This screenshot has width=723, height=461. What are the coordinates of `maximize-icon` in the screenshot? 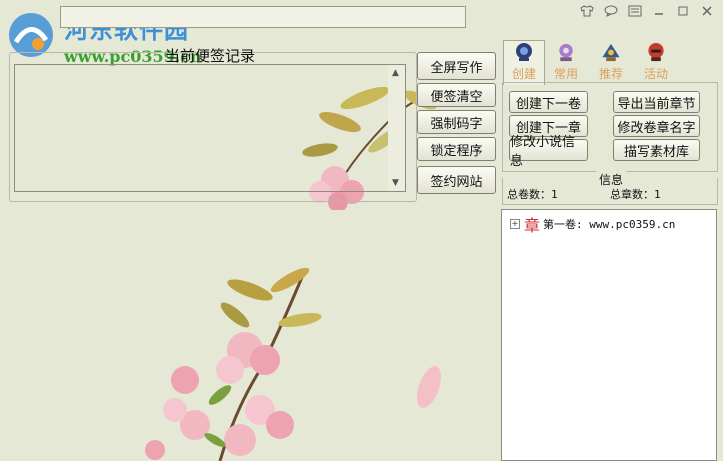 It's located at (683, 11).